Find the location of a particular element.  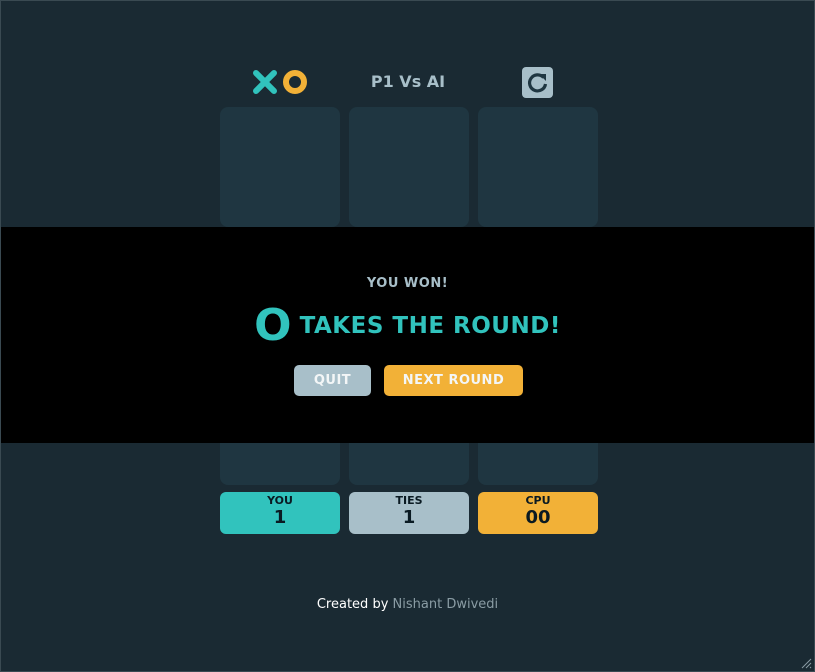

score-cpu-label: CPU is located at coordinates (538, 500).